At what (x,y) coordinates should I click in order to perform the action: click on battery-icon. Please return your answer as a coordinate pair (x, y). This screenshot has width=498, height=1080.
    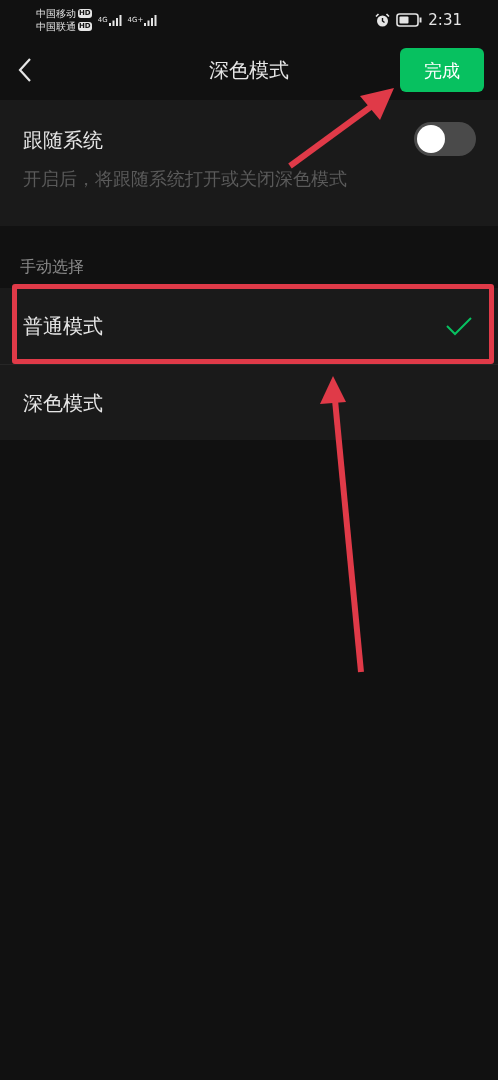
    Looking at the image, I should click on (409, 20).